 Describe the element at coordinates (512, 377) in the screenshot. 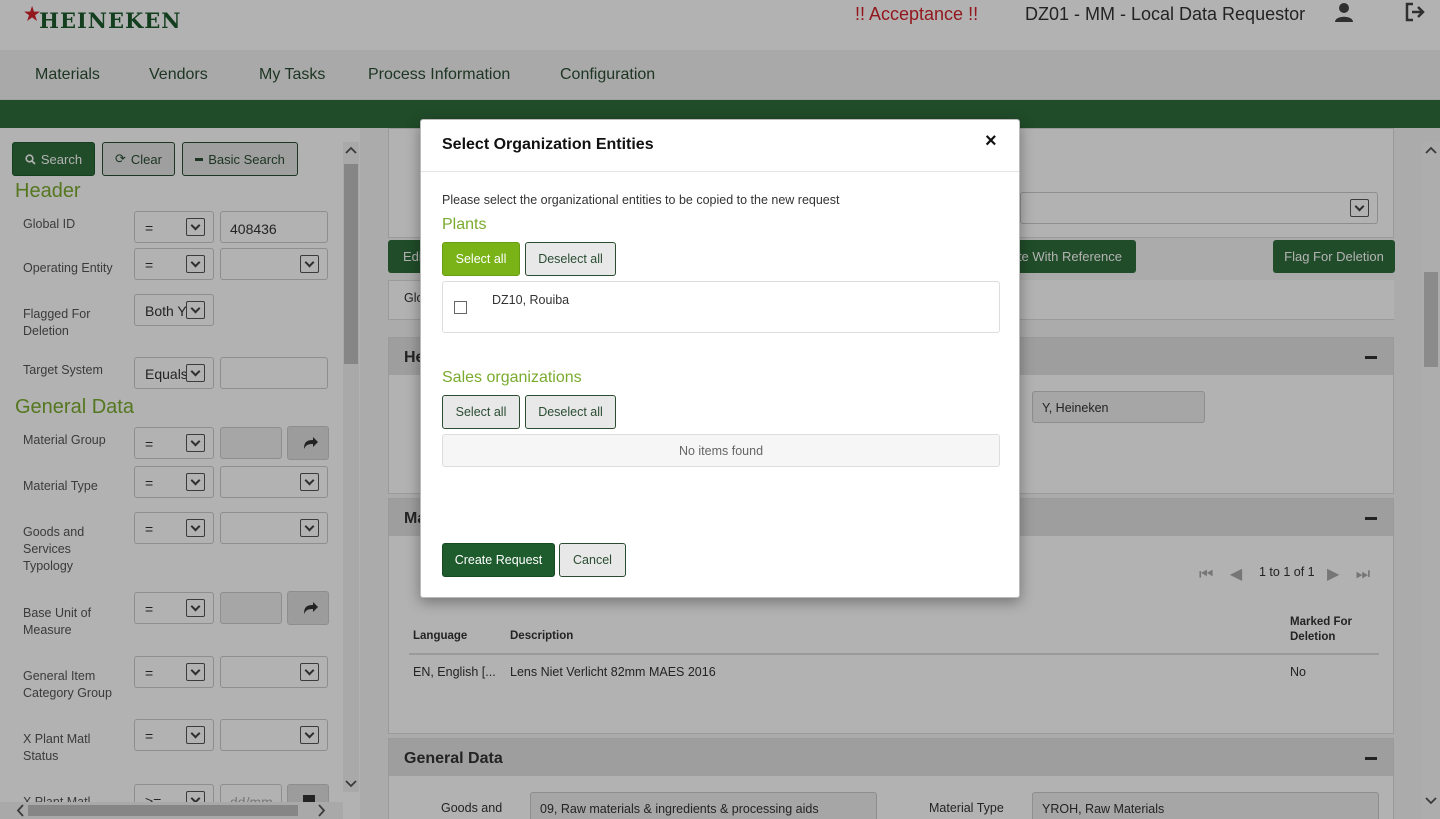

I see `sales-orgs-section-title: Sales organizations` at that location.